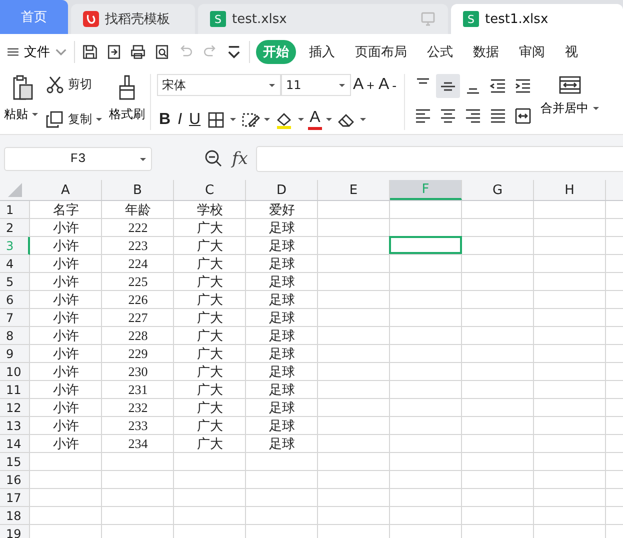 Image resolution: width=623 pixels, height=538 pixels. What do you see at coordinates (486, 52) in the screenshot?
I see `ribbon-tab: 数据` at bounding box center [486, 52].